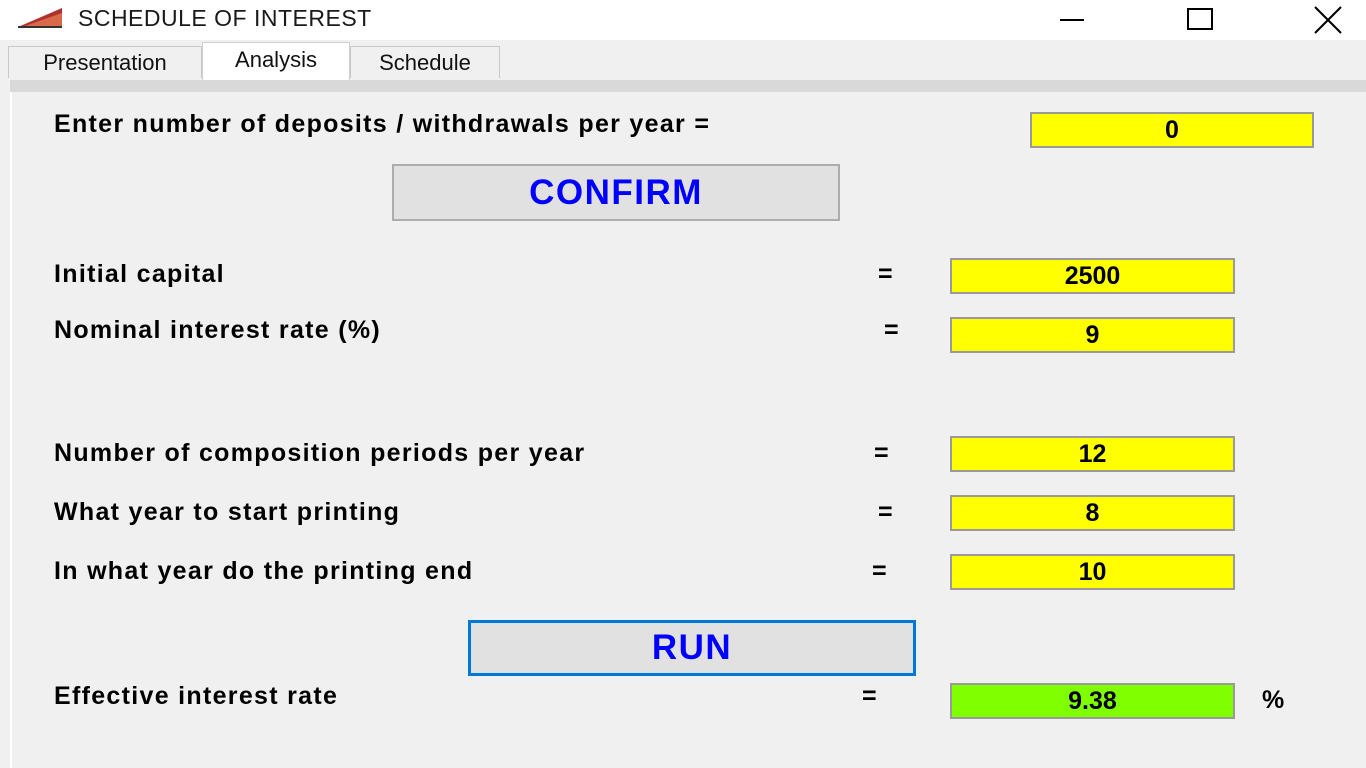 The width and height of the screenshot is (1366, 768). Describe the element at coordinates (1092, 454) in the screenshot. I see `periods-input: 12` at that location.